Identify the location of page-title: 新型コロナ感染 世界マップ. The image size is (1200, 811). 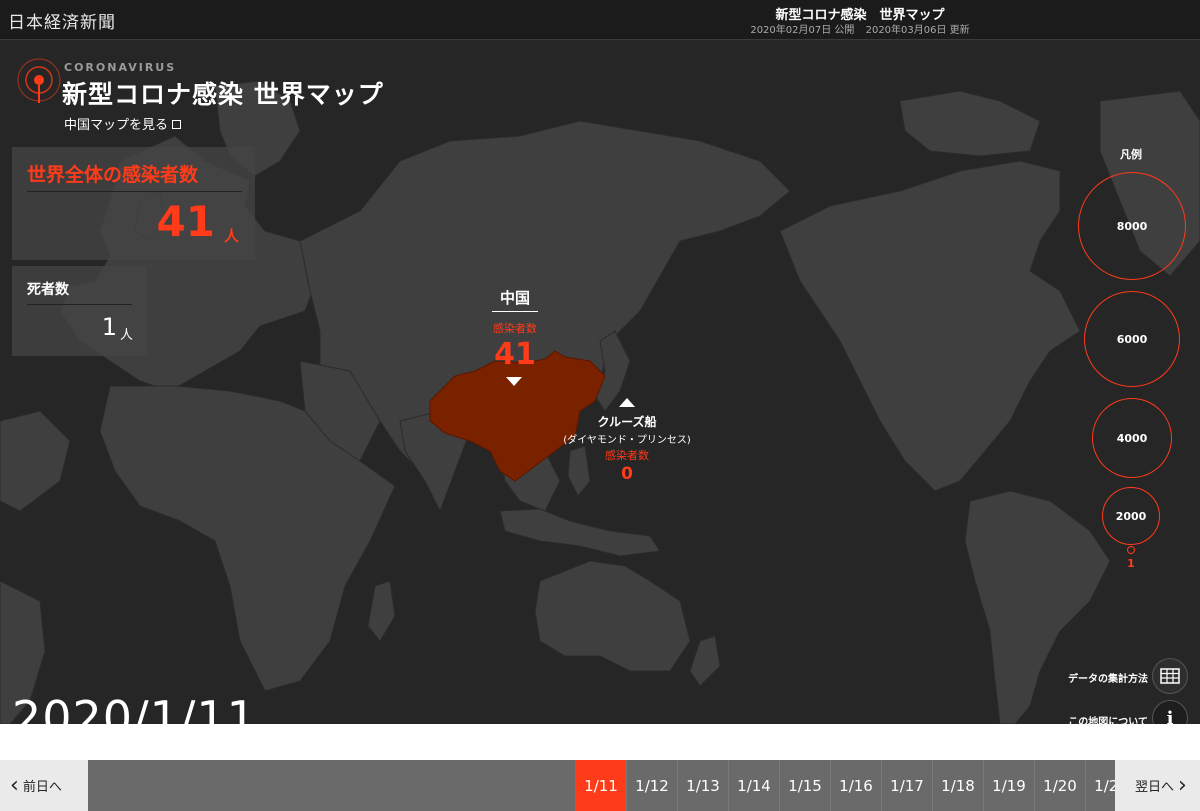
(223, 94).